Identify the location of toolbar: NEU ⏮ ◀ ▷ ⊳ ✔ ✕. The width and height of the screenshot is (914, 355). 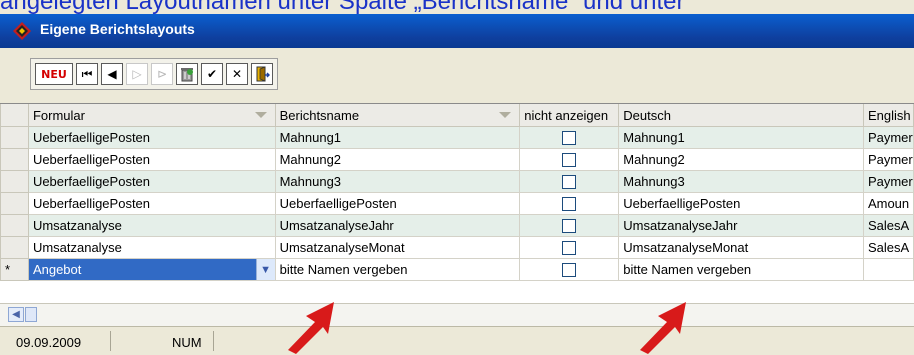
(457, 72).